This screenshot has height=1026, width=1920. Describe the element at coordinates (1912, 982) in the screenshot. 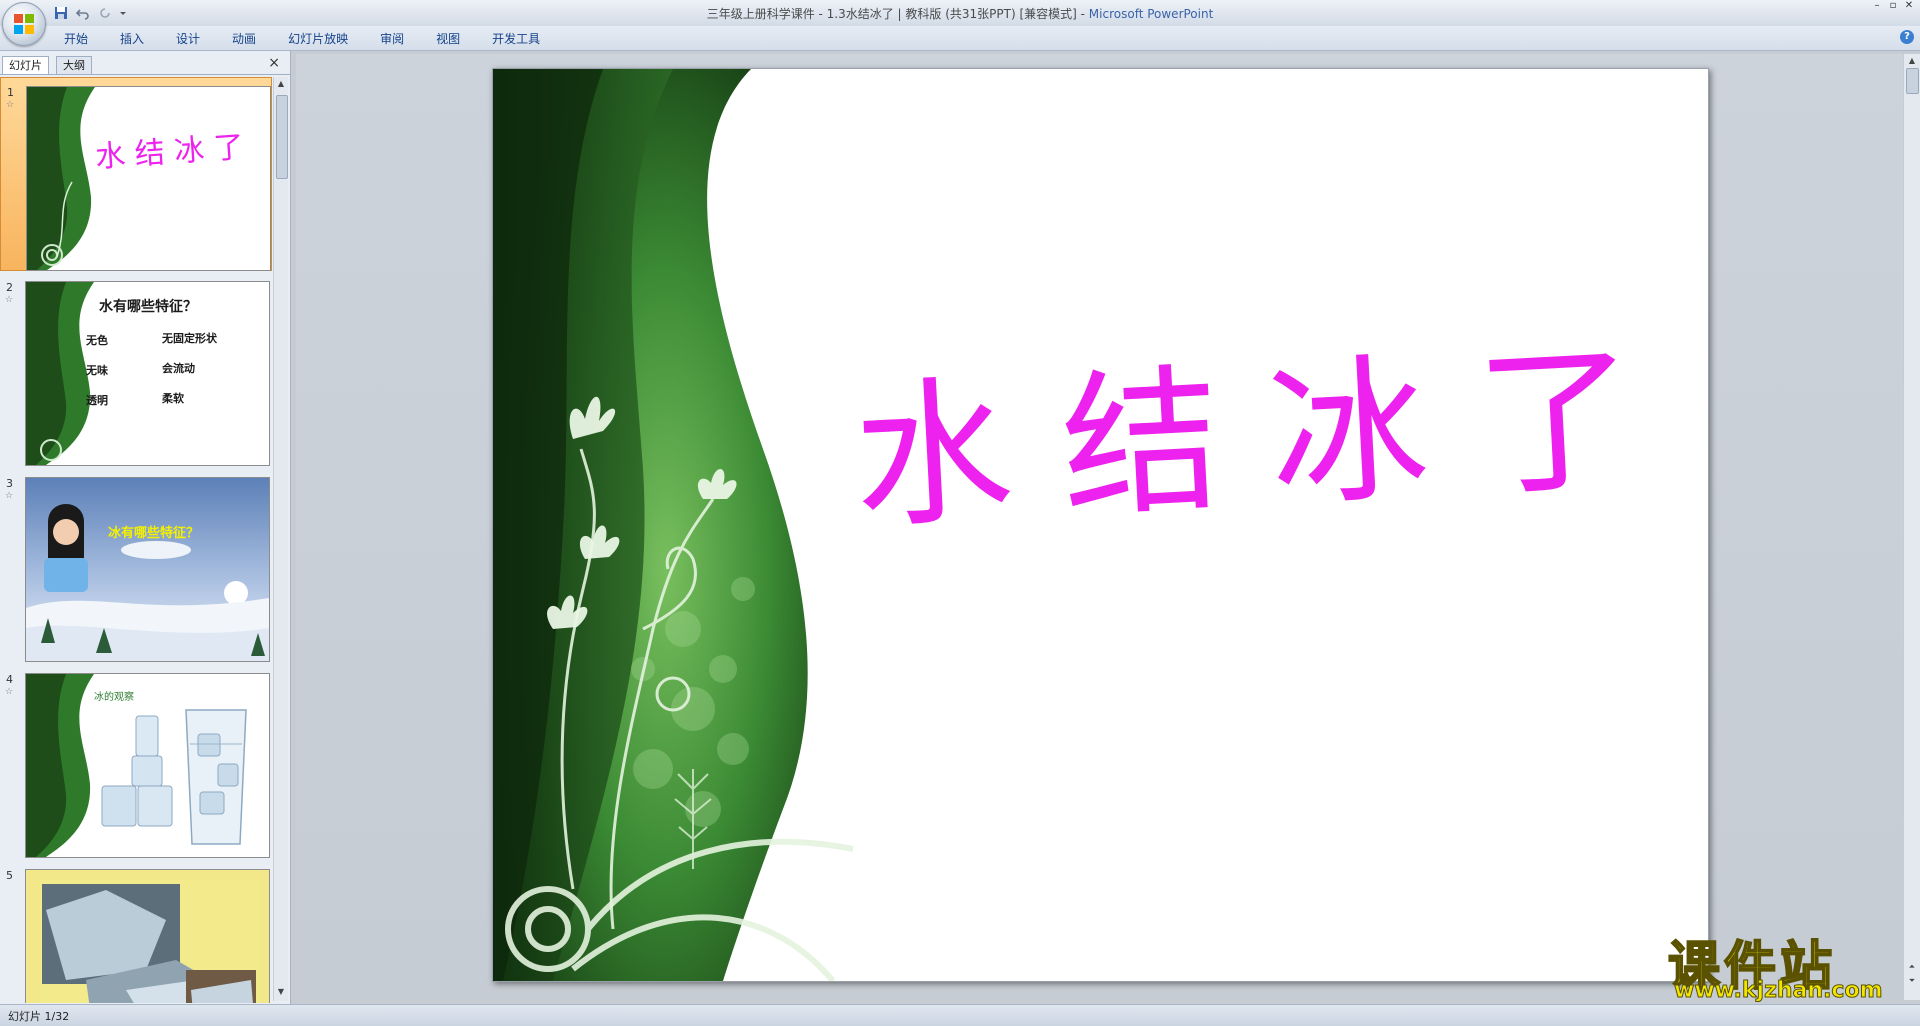

I see `next-slide-icon: ⏷` at that location.